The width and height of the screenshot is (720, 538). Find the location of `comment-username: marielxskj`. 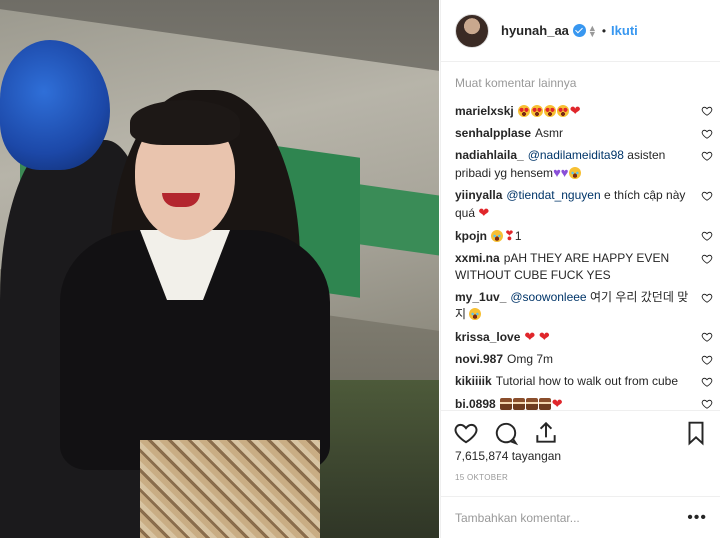

comment-username: marielxskj is located at coordinates (484, 111).